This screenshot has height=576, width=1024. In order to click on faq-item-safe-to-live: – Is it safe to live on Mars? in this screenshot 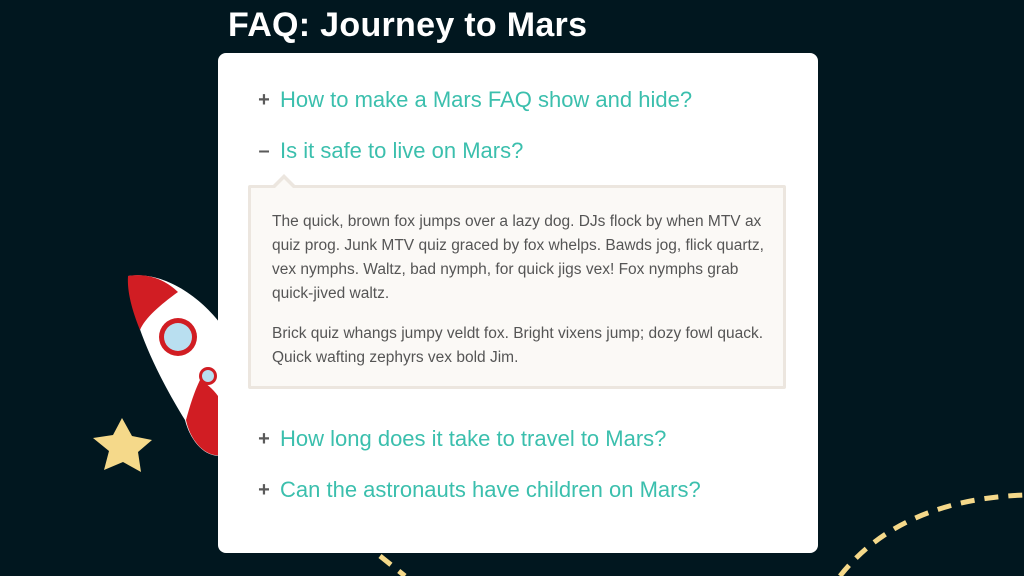, I will do `click(390, 151)`.